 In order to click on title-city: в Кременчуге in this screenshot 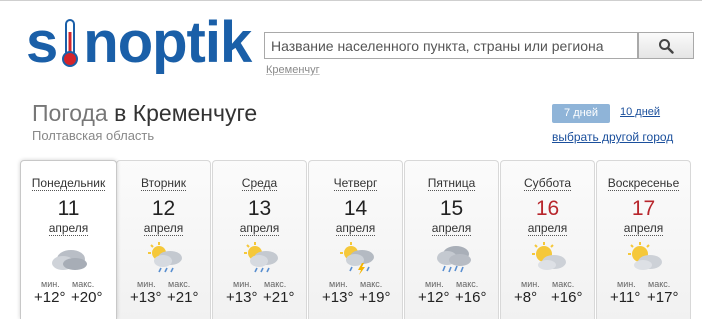, I will do `click(186, 113)`.